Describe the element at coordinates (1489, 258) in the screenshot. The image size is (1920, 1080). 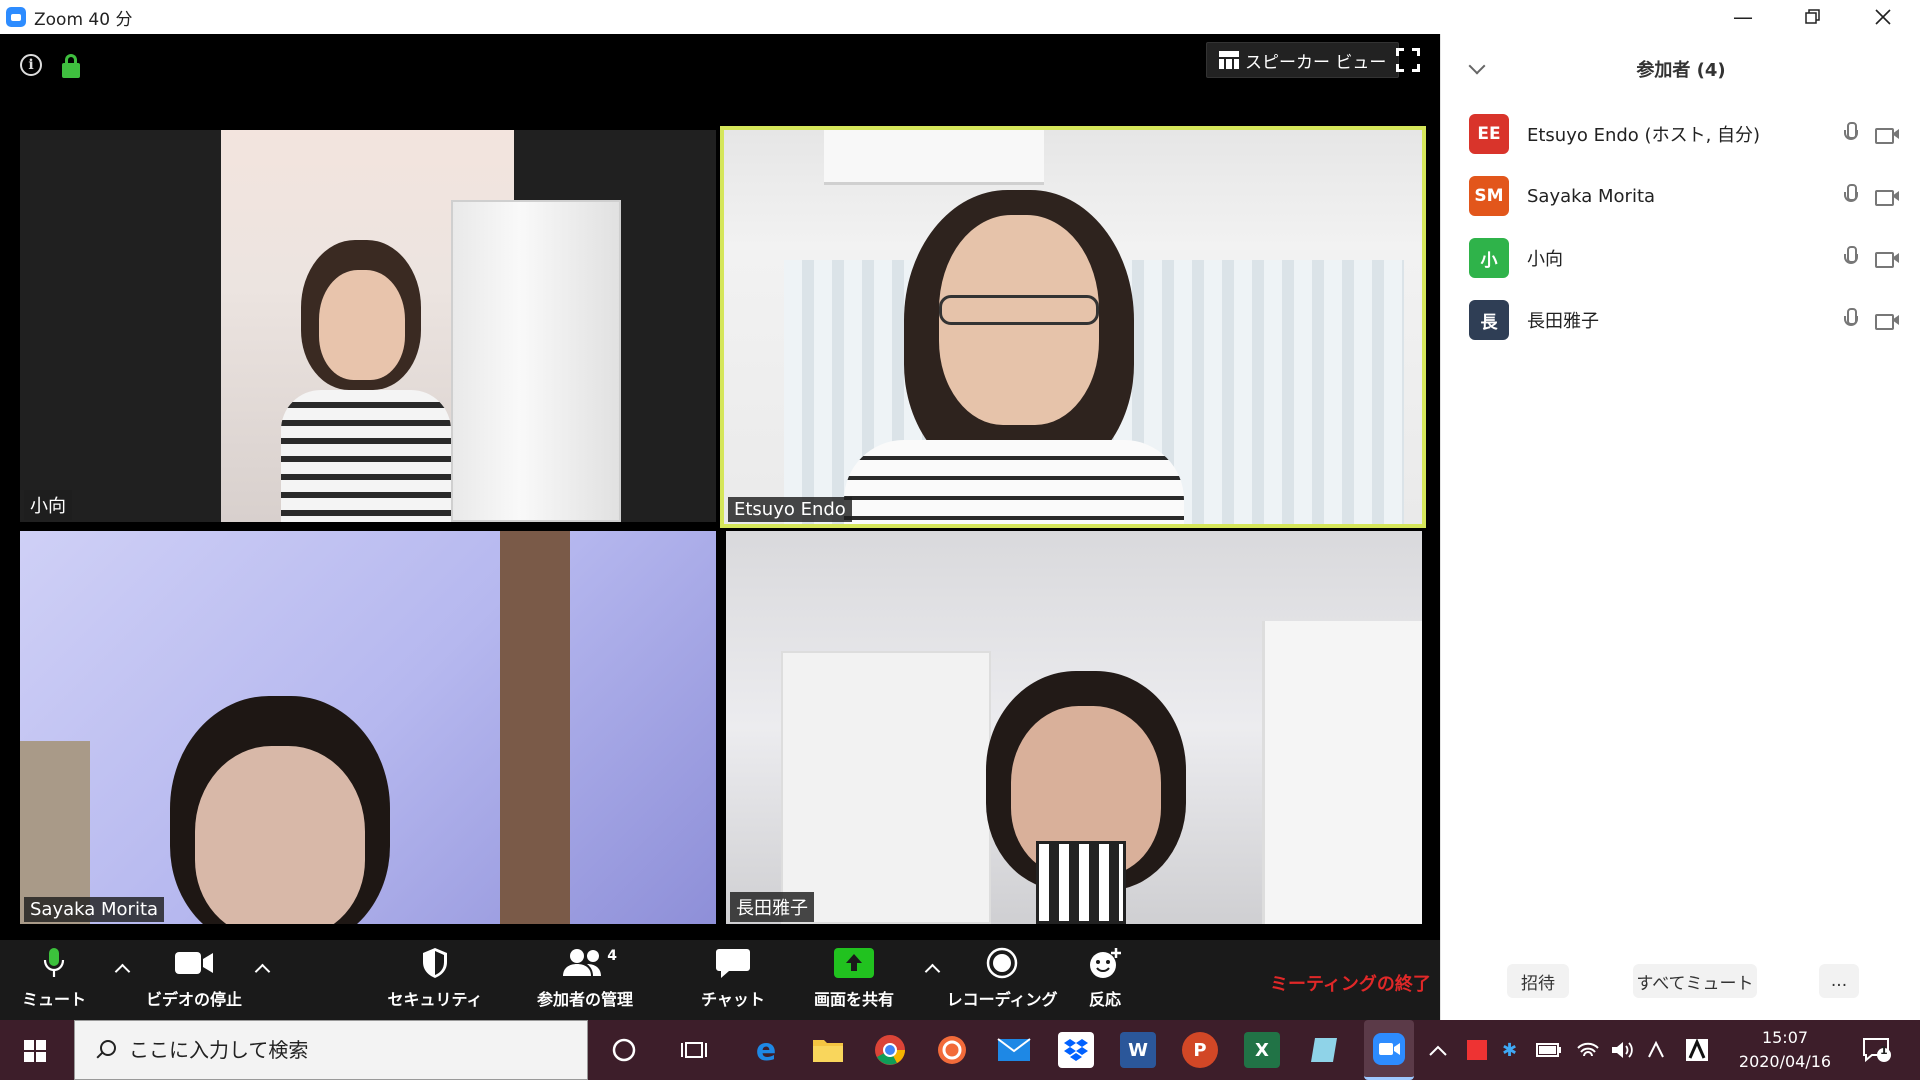
I see `avatar: 小` at that location.